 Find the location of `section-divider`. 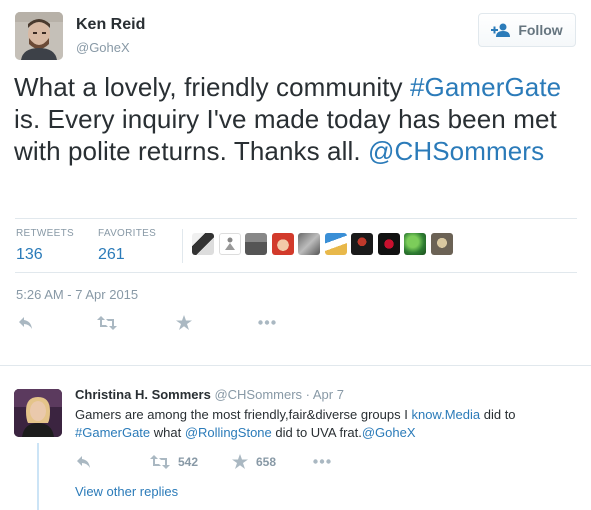

section-divider is located at coordinates (295, 365).